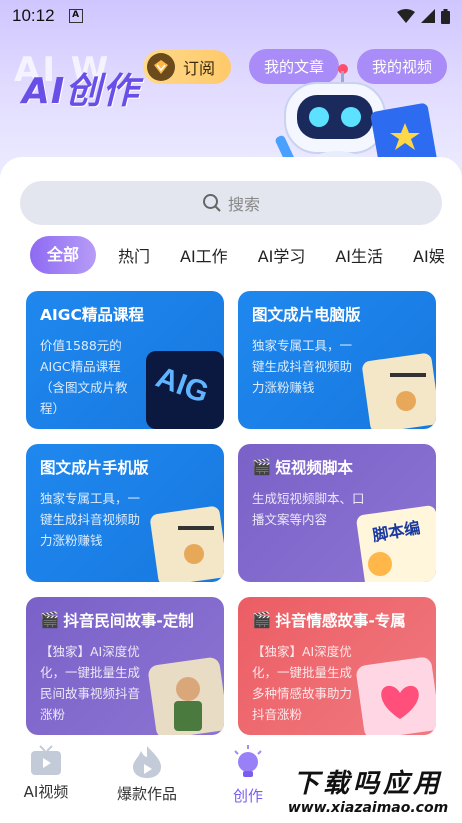 The height and width of the screenshot is (823, 462). What do you see at coordinates (445, 16) in the screenshot?
I see `battery-icon` at bounding box center [445, 16].